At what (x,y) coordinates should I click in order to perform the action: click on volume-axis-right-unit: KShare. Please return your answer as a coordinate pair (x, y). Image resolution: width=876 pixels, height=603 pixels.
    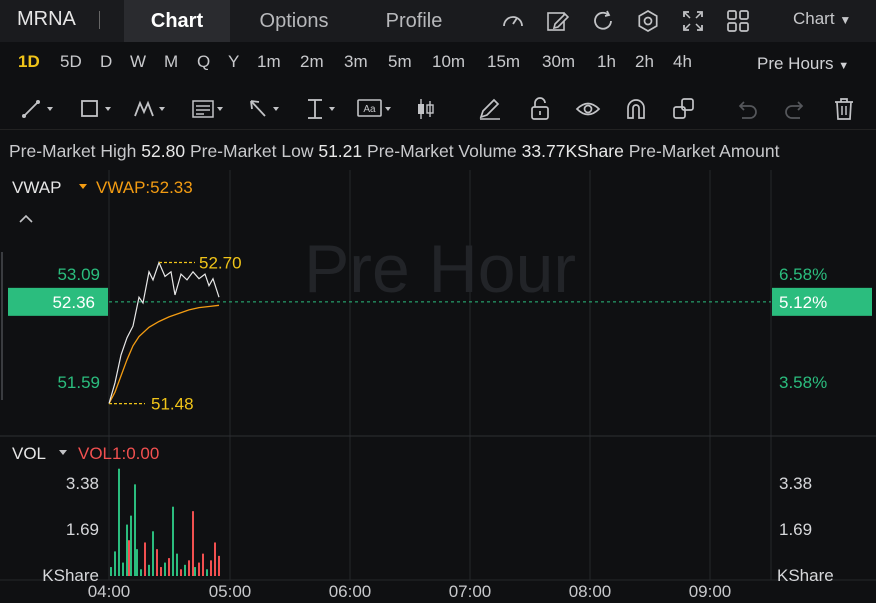
    Looking at the image, I should click on (805, 575).